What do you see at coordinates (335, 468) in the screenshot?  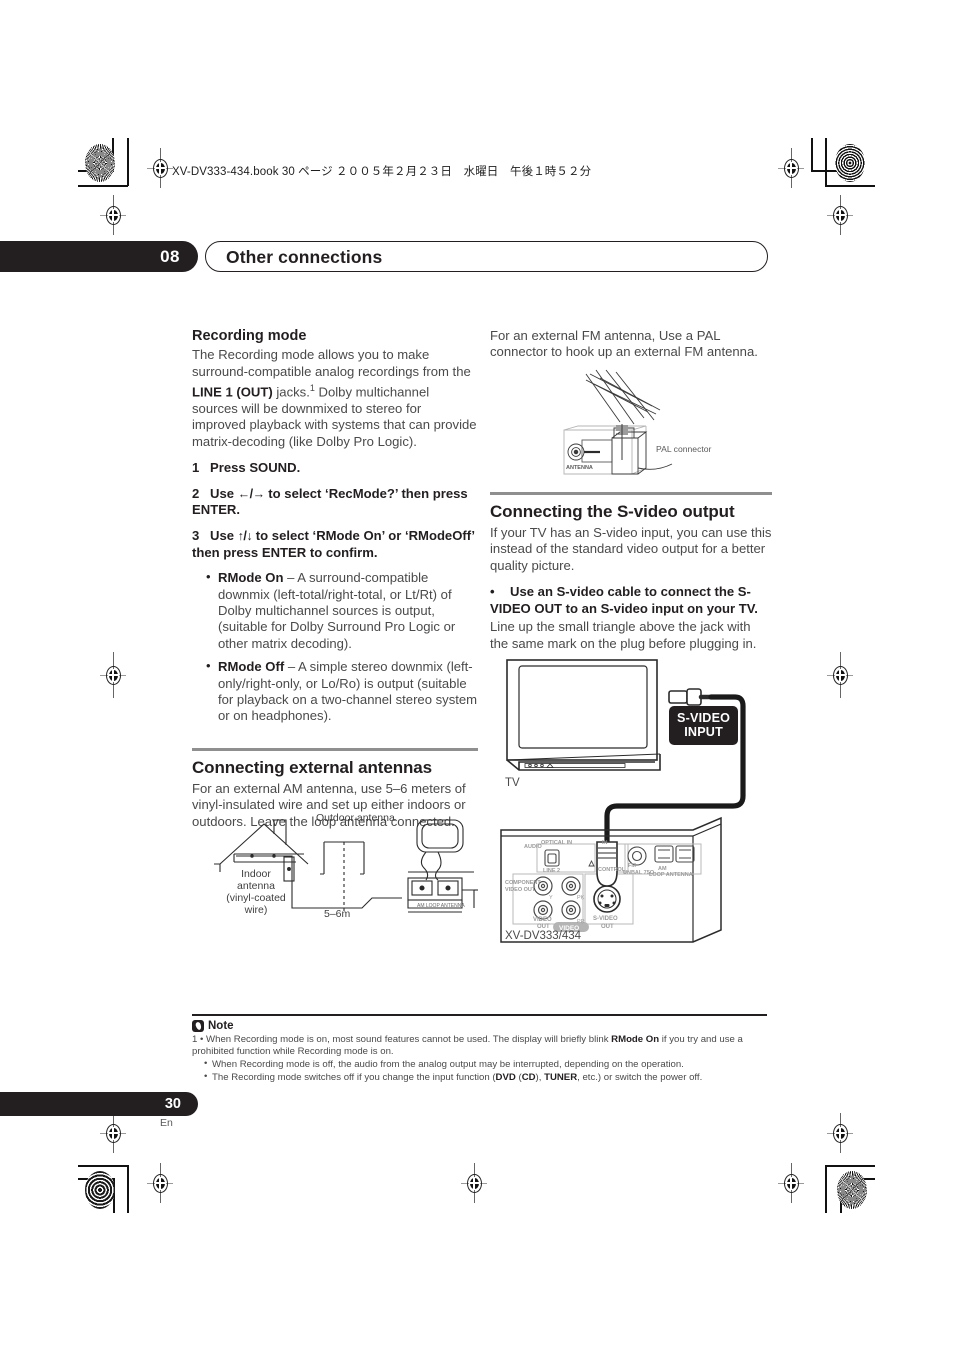 I see `step-1: 1 Press SOUND.` at bounding box center [335, 468].